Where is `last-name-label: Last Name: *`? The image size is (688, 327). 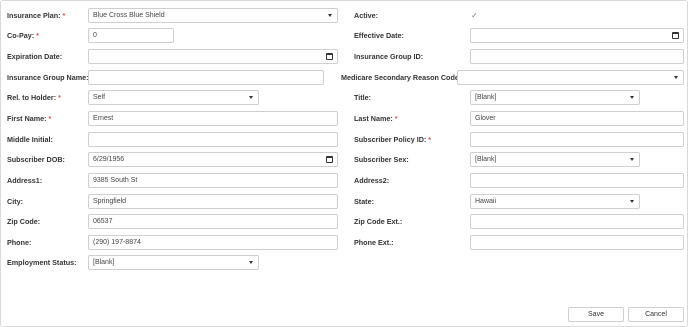
last-name-label: Last Name: * is located at coordinates (376, 119).